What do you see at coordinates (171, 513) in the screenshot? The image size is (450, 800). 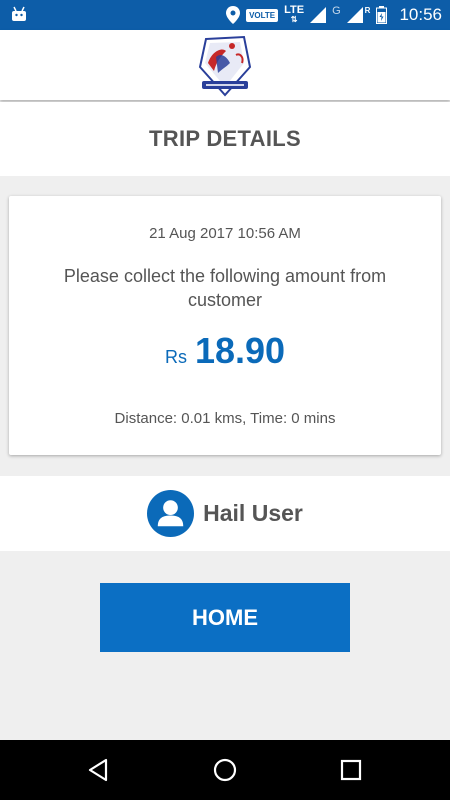 I see `user-avatar-icon` at bounding box center [171, 513].